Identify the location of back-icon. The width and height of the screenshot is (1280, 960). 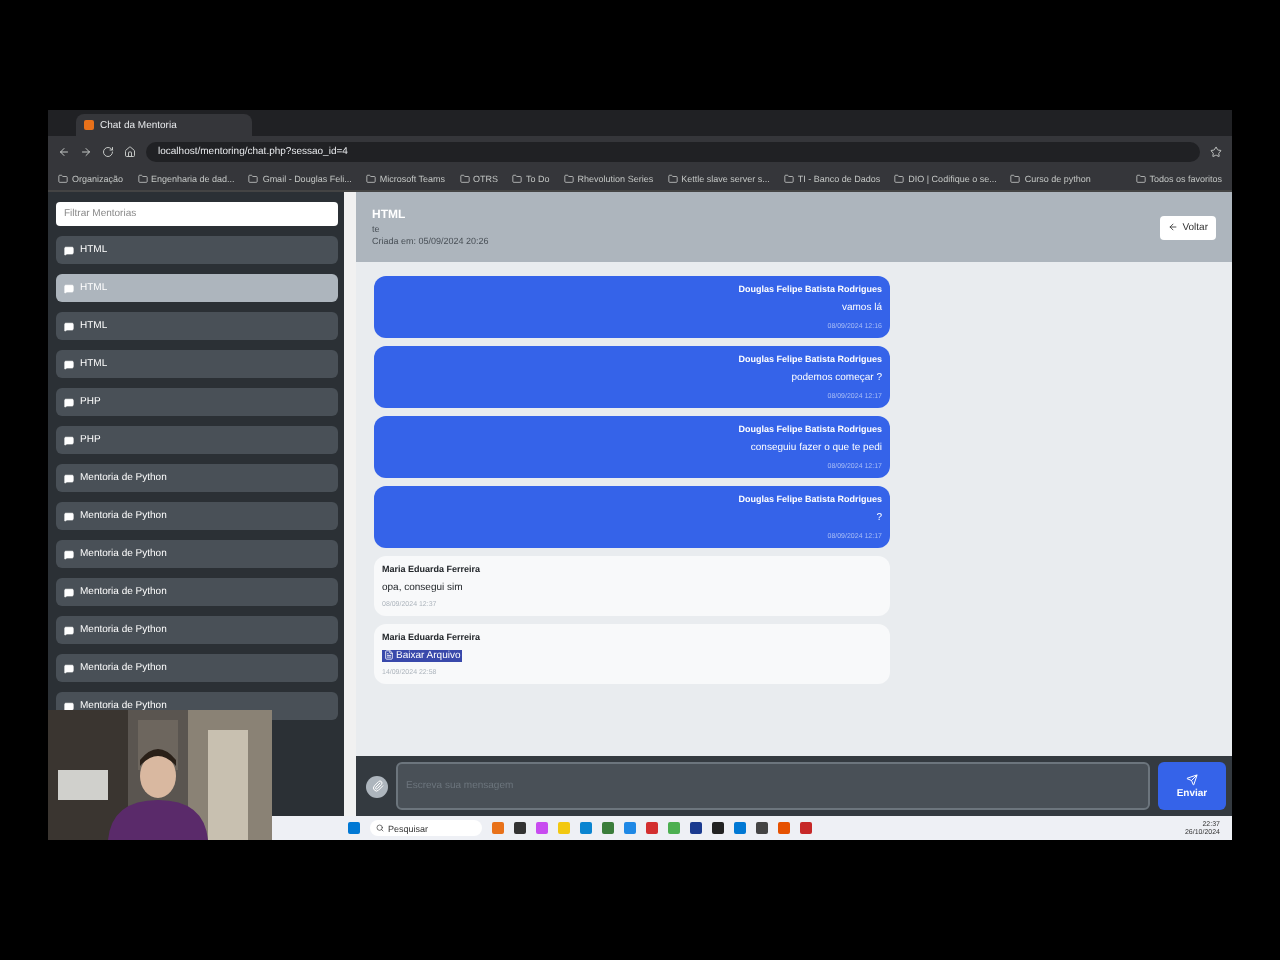
(64, 151).